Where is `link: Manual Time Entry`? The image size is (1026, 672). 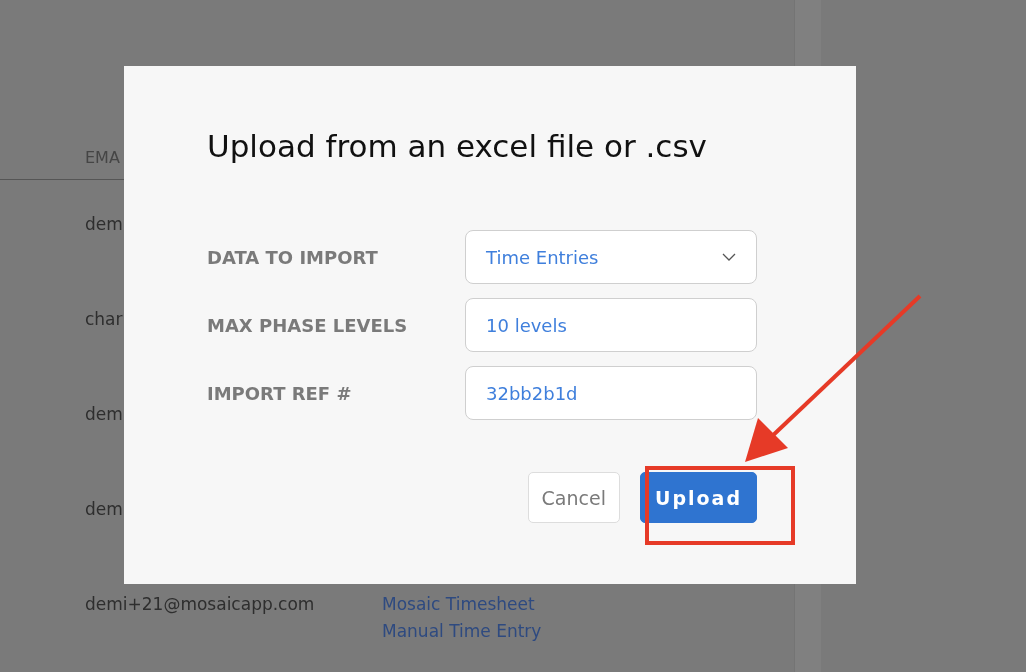 link: Manual Time Entry is located at coordinates (462, 631).